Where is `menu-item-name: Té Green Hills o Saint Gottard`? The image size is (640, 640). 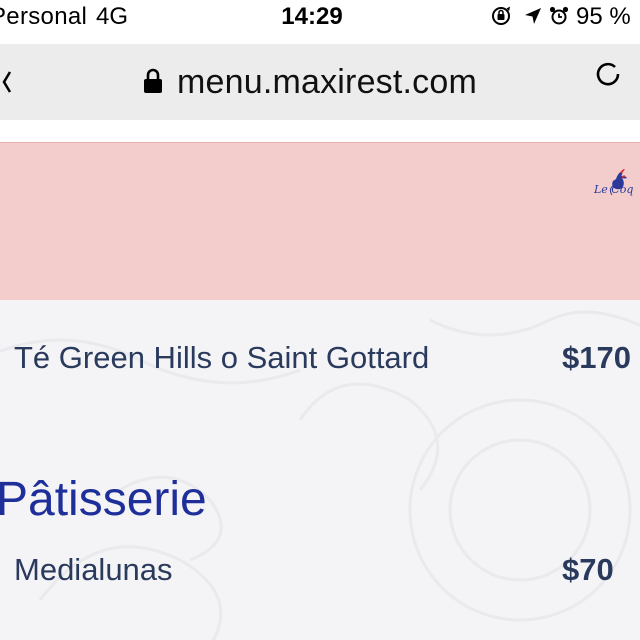
menu-item-name: Té Green Hills o Saint Gottard is located at coordinates (222, 357).